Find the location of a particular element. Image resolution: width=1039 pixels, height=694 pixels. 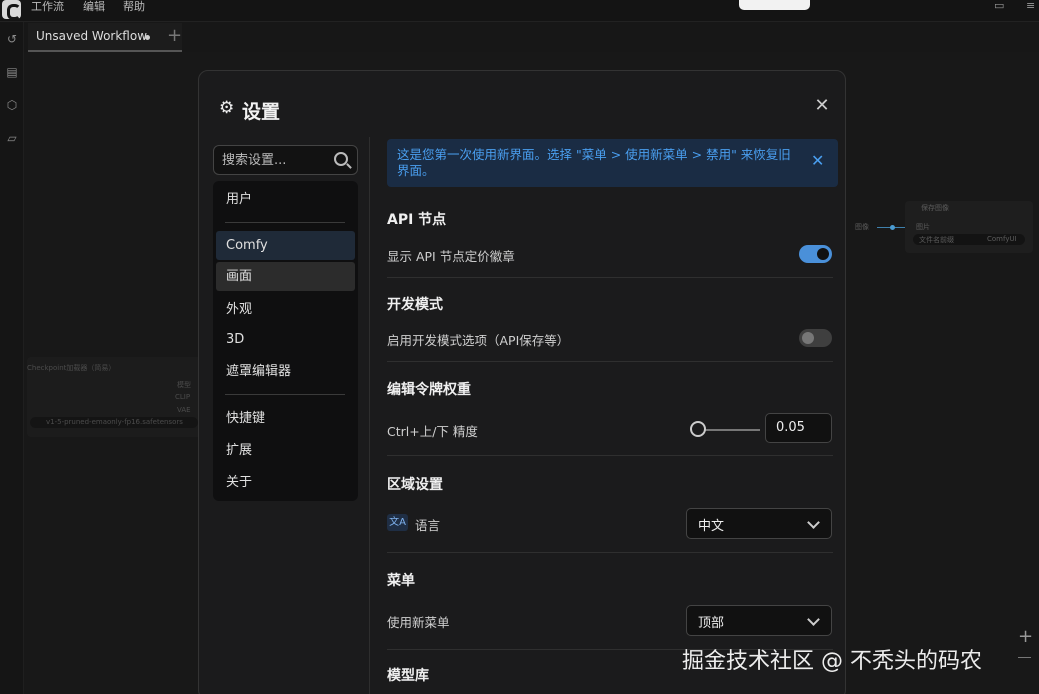

queue-button is located at coordinates (774, 5).